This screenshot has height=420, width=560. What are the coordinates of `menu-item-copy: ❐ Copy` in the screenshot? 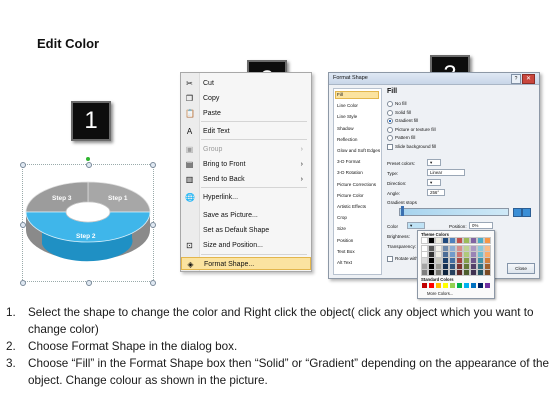 It's located at (246, 98).